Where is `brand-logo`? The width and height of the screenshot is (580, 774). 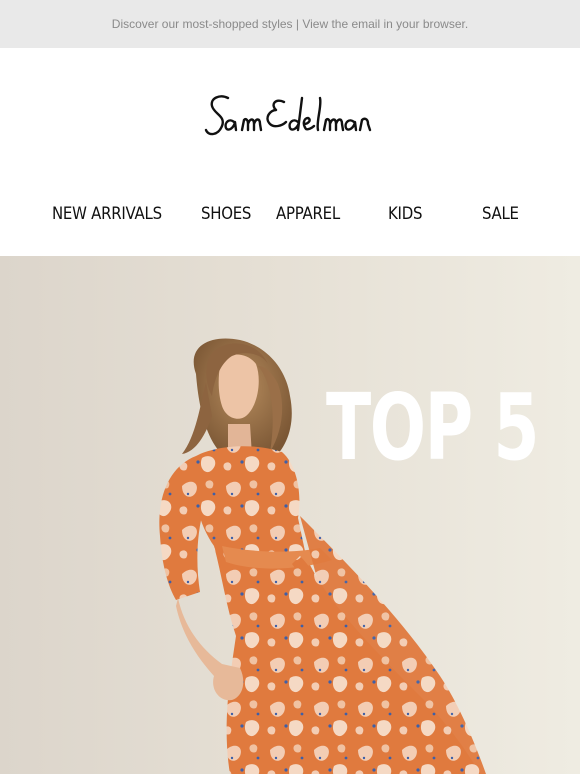
brand-logo is located at coordinates (290, 121).